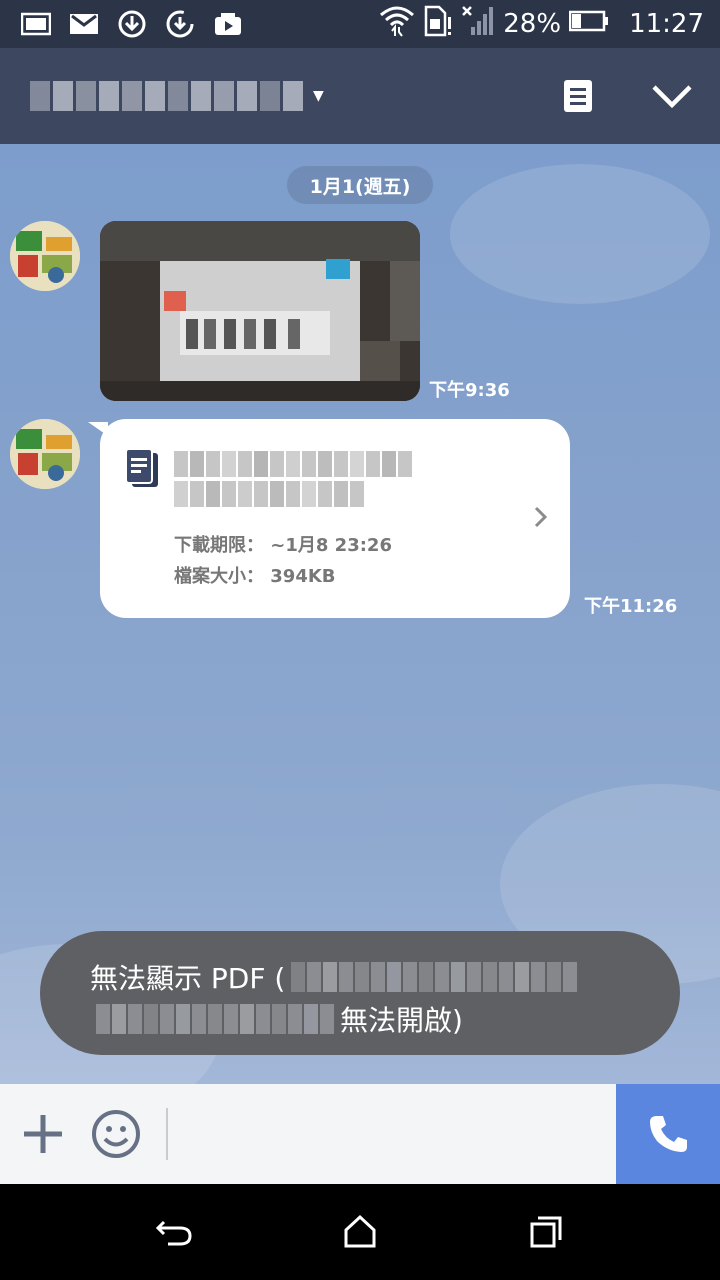 The width and height of the screenshot is (720, 1280). Describe the element at coordinates (469, 390) in the screenshot. I see `message-time: 下午9:36` at that location.